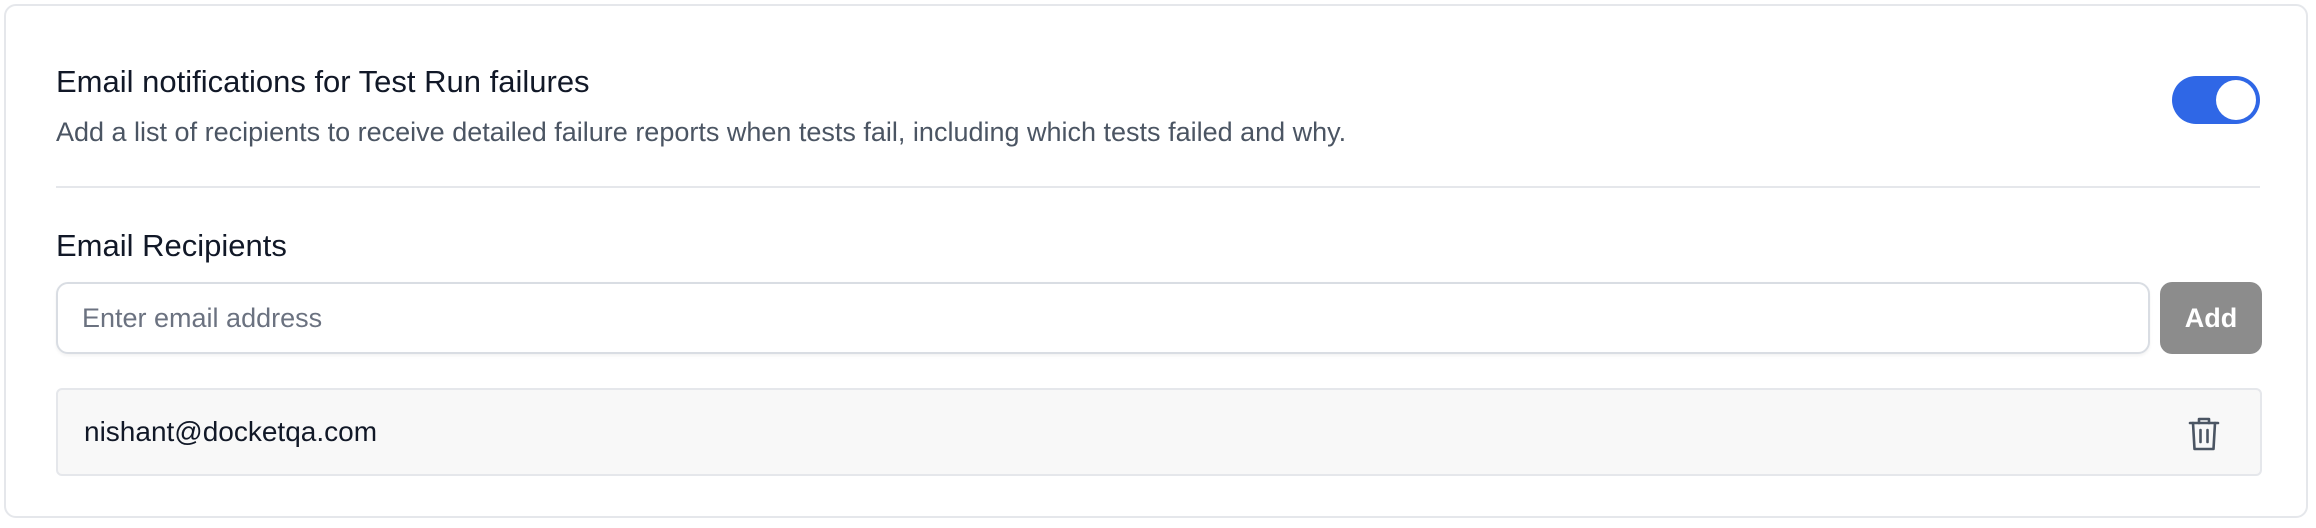 The height and width of the screenshot is (528, 2316). I want to click on recipient-email: nishant@docketqa.com, so click(231, 431).